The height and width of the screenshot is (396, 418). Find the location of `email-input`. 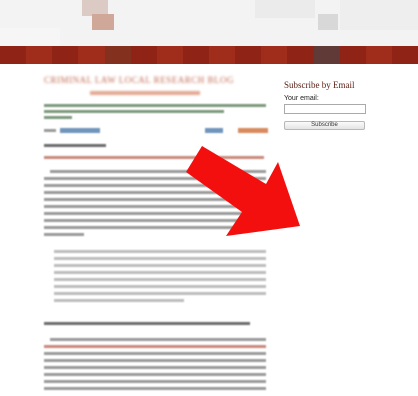

email-input is located at coordinates (325, 109).